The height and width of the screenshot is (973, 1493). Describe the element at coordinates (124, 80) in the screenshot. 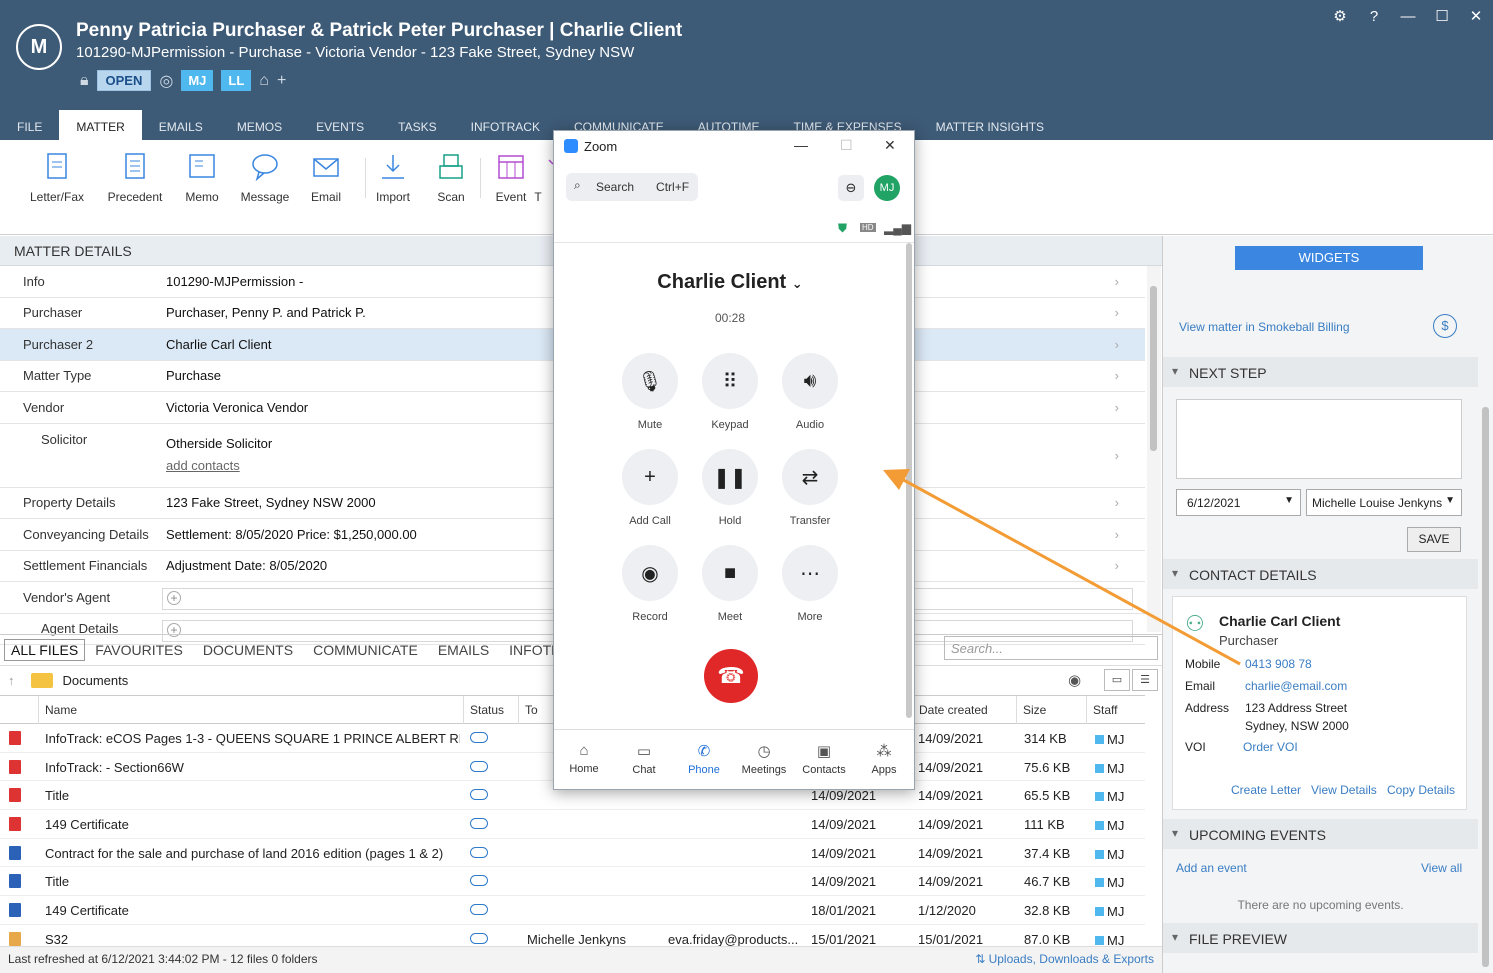

I see `status-badge: OPEN` at that location.